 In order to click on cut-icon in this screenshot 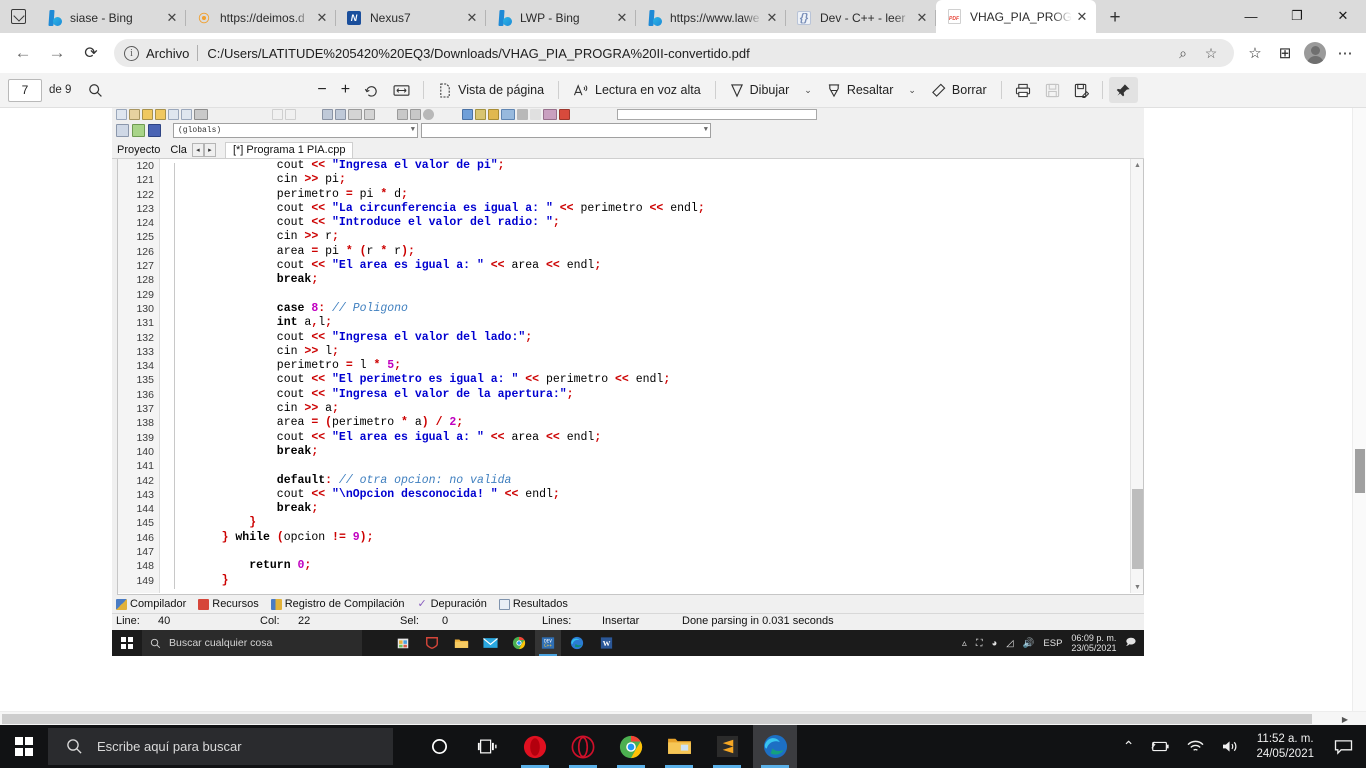, I will do `click(327, 114)`.